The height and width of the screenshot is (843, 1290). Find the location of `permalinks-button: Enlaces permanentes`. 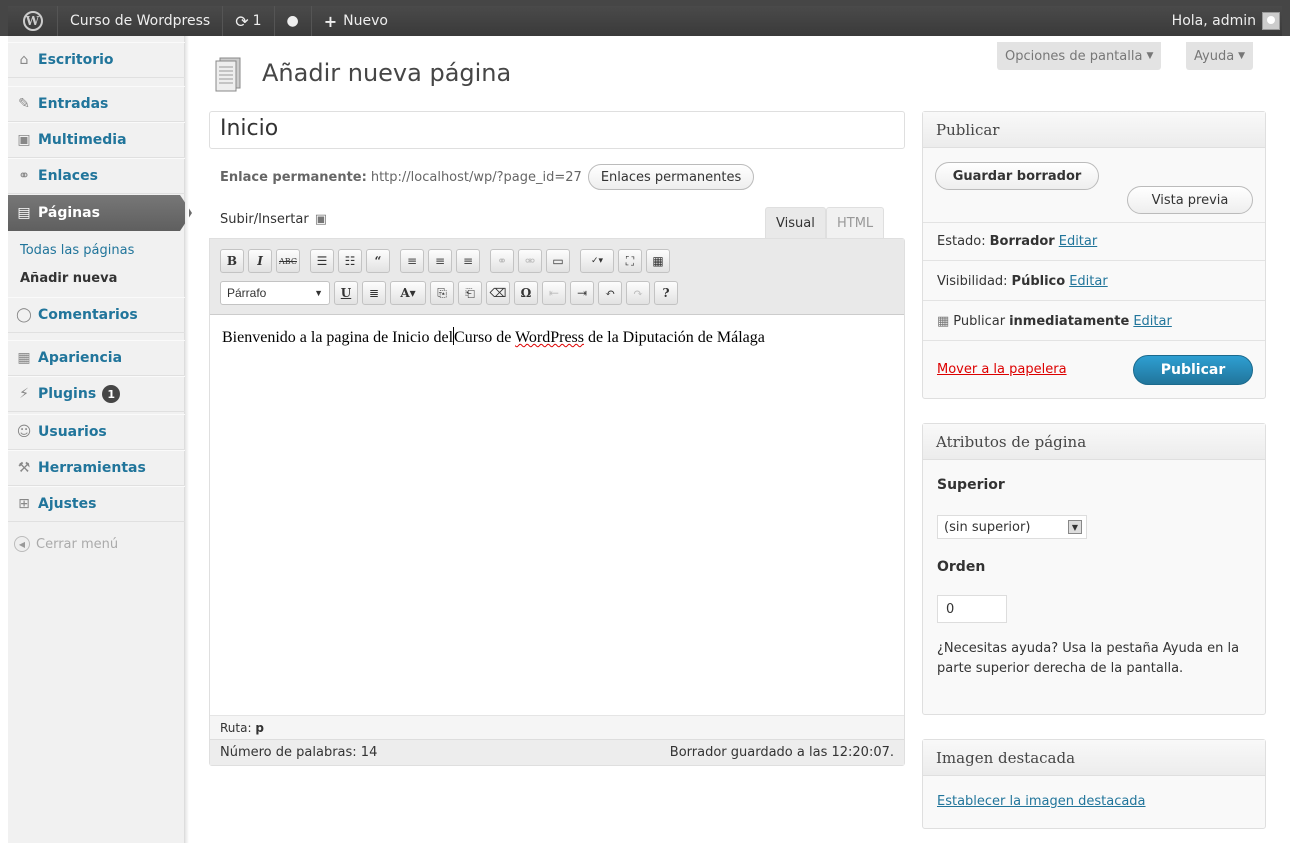

permalinks-button: Enlaces permanentes is located at coordinates (671, 177).